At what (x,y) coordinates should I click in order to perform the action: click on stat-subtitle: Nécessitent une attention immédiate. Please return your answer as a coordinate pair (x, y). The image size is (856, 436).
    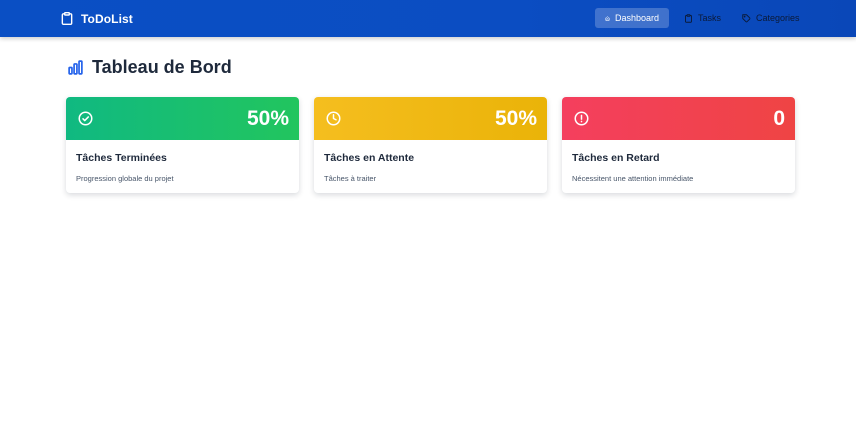
    Looking at the image, I should click on (633, 178).